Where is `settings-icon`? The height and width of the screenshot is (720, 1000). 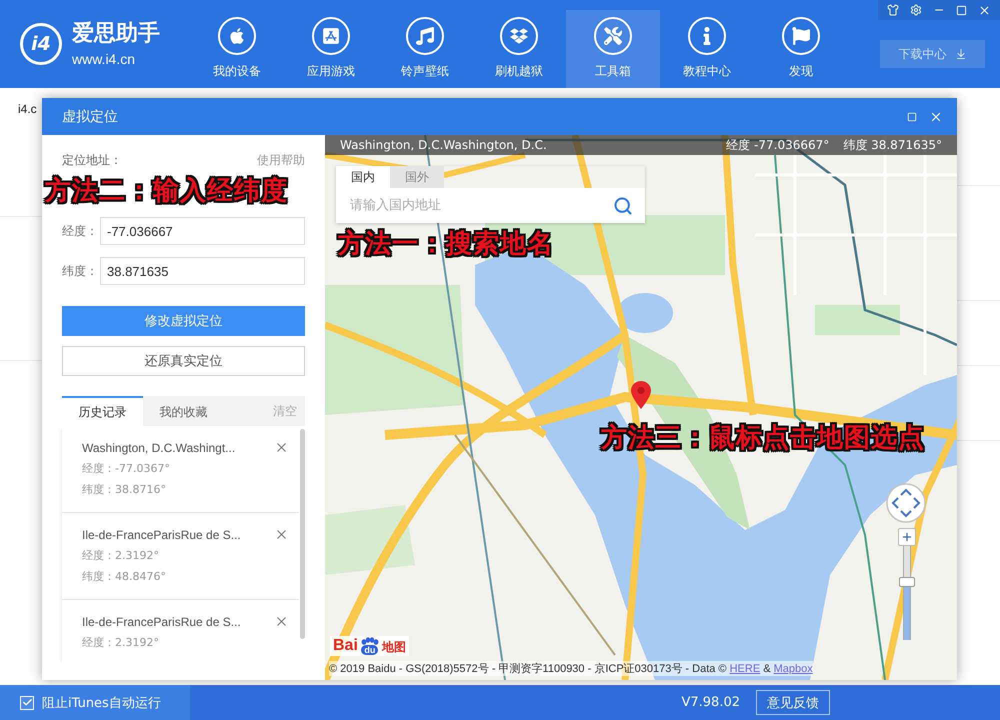
settings-icon is located at coordinates (916, 10).